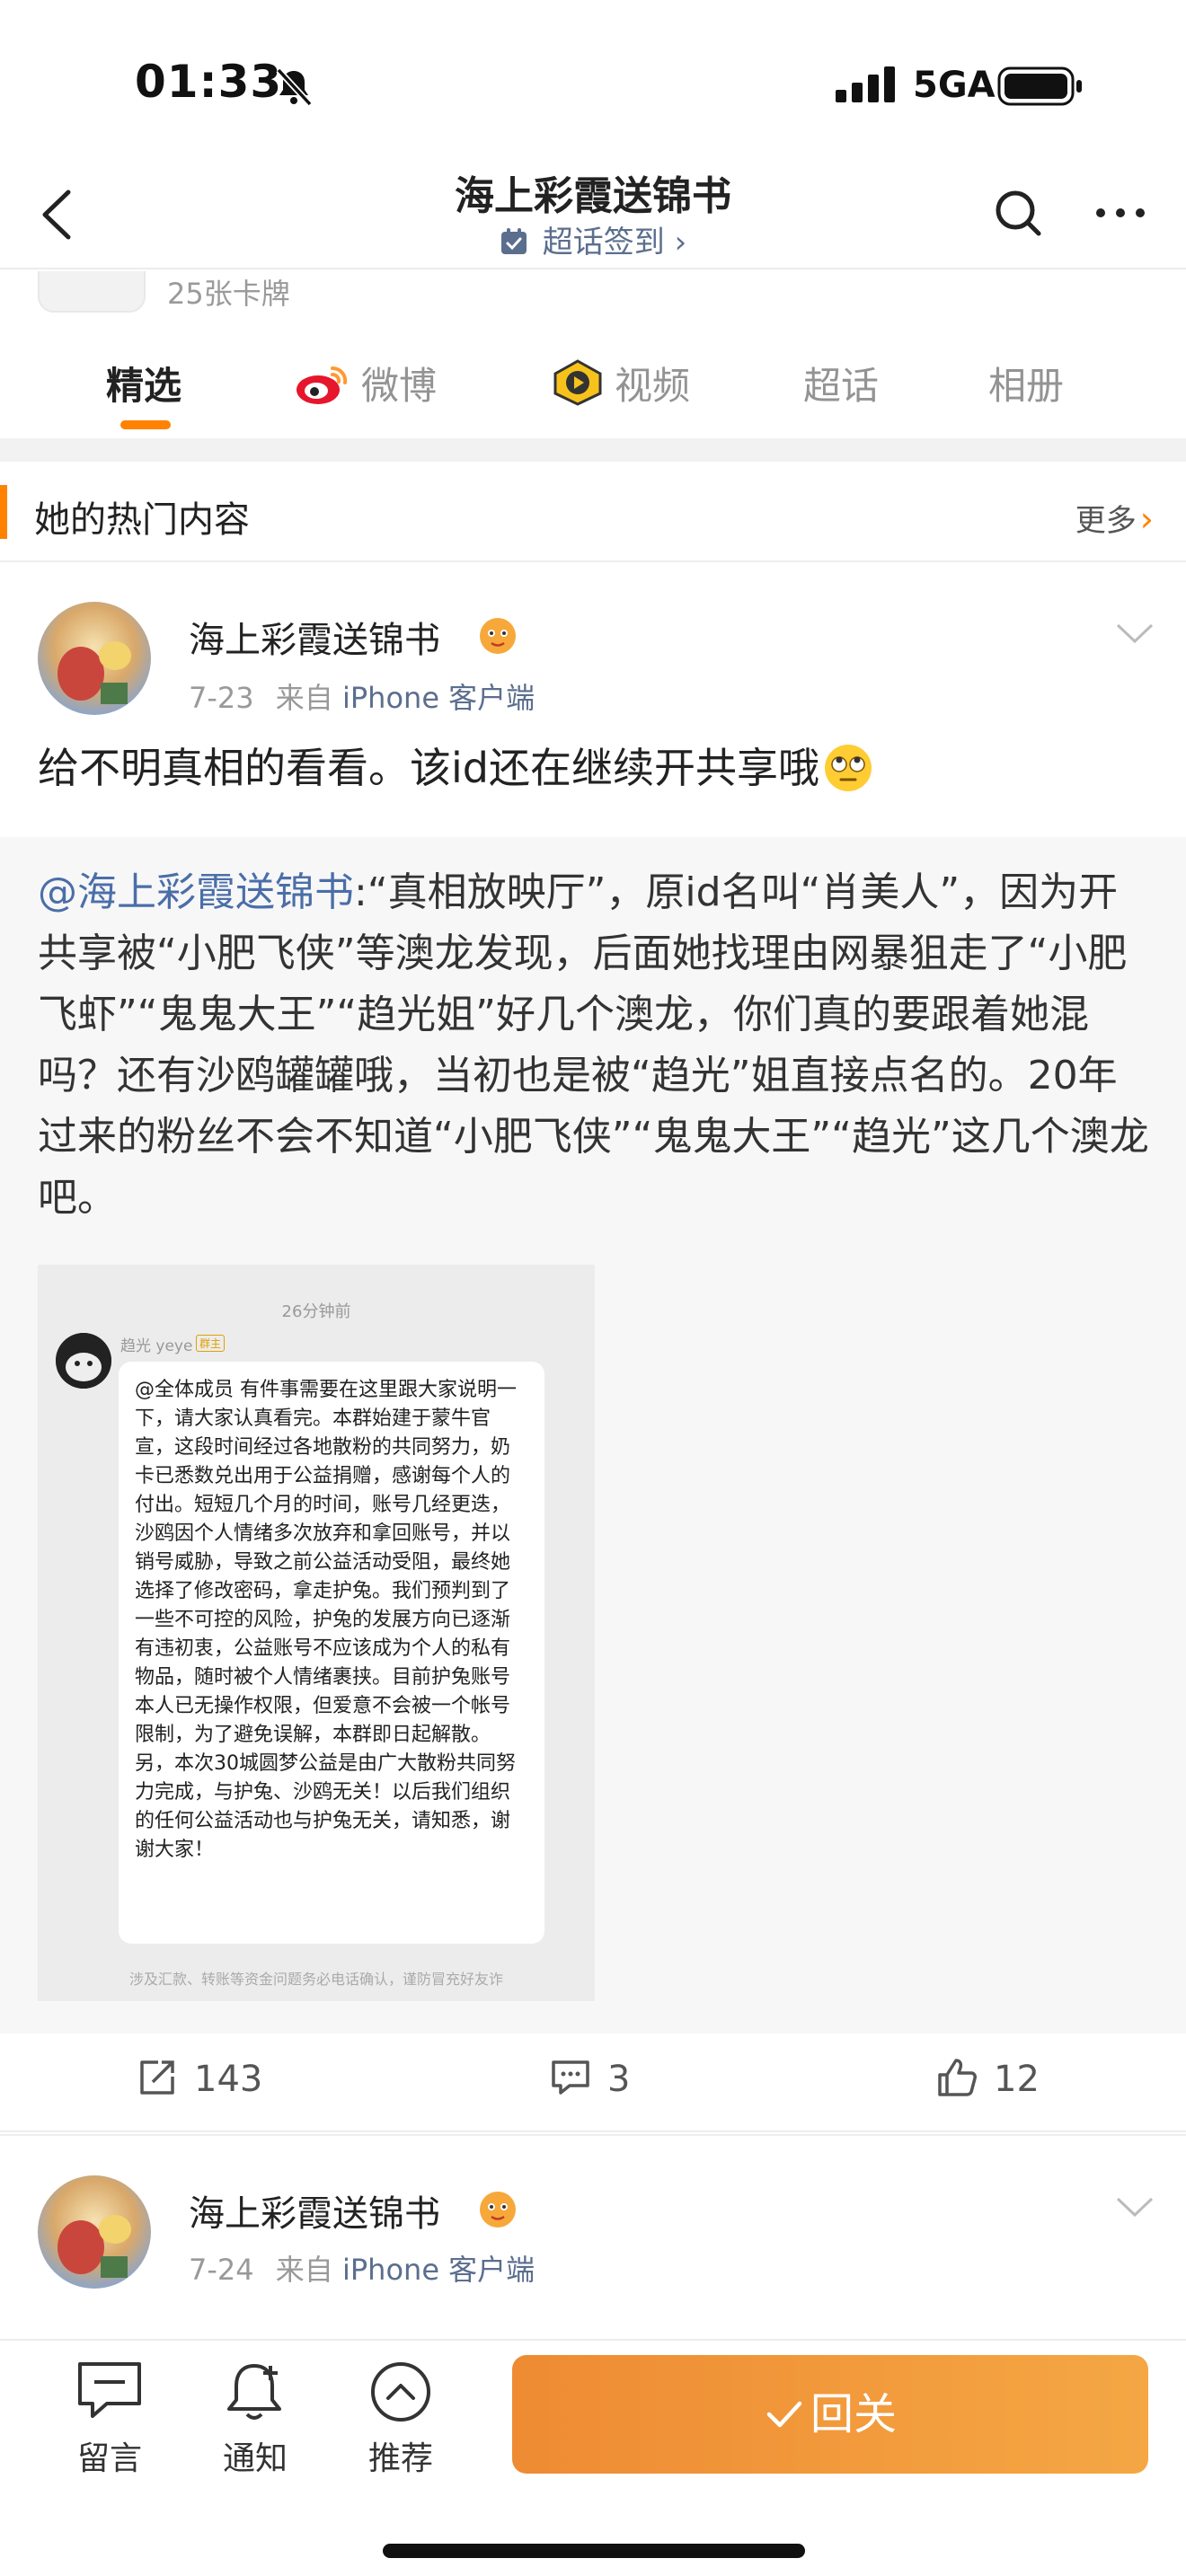  I want to click on chevron-right-icon: ›, so click(1146, 519).